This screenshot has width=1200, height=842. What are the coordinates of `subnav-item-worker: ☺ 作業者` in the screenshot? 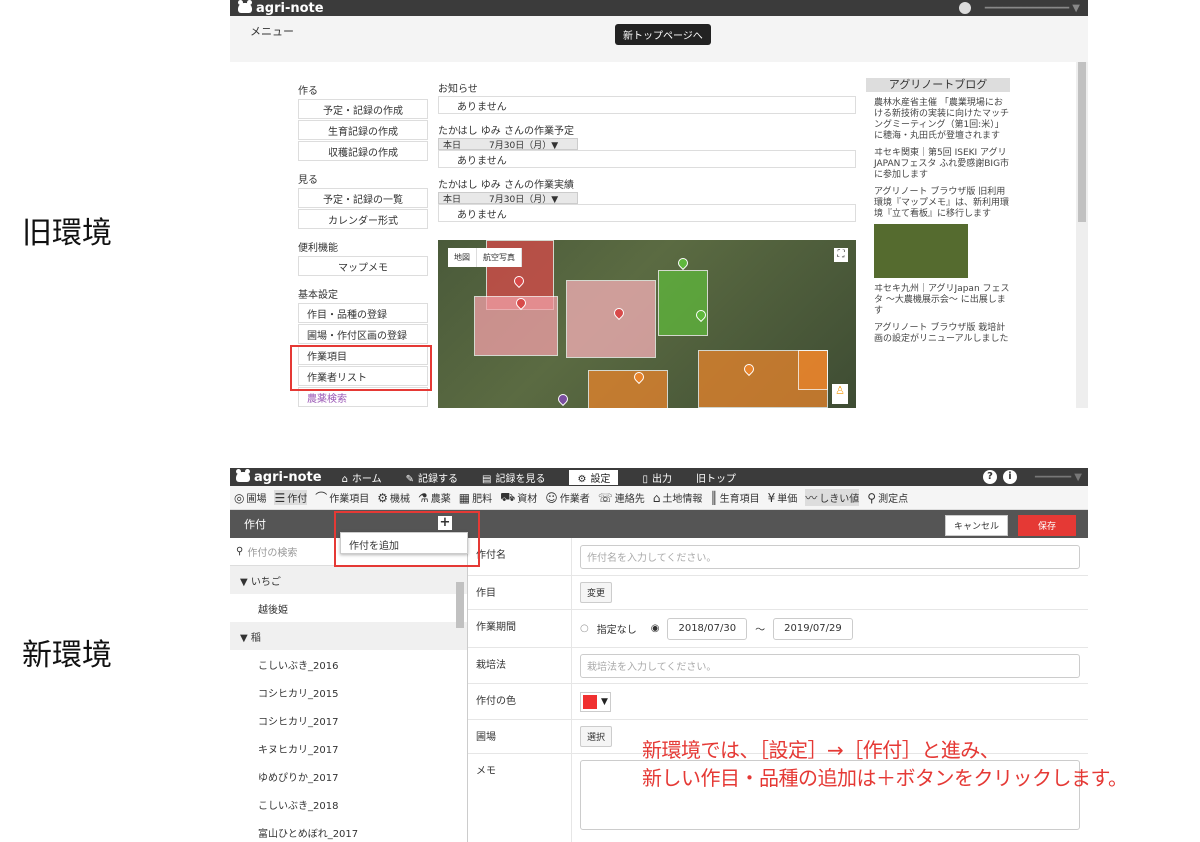 It's located at (567, 498).